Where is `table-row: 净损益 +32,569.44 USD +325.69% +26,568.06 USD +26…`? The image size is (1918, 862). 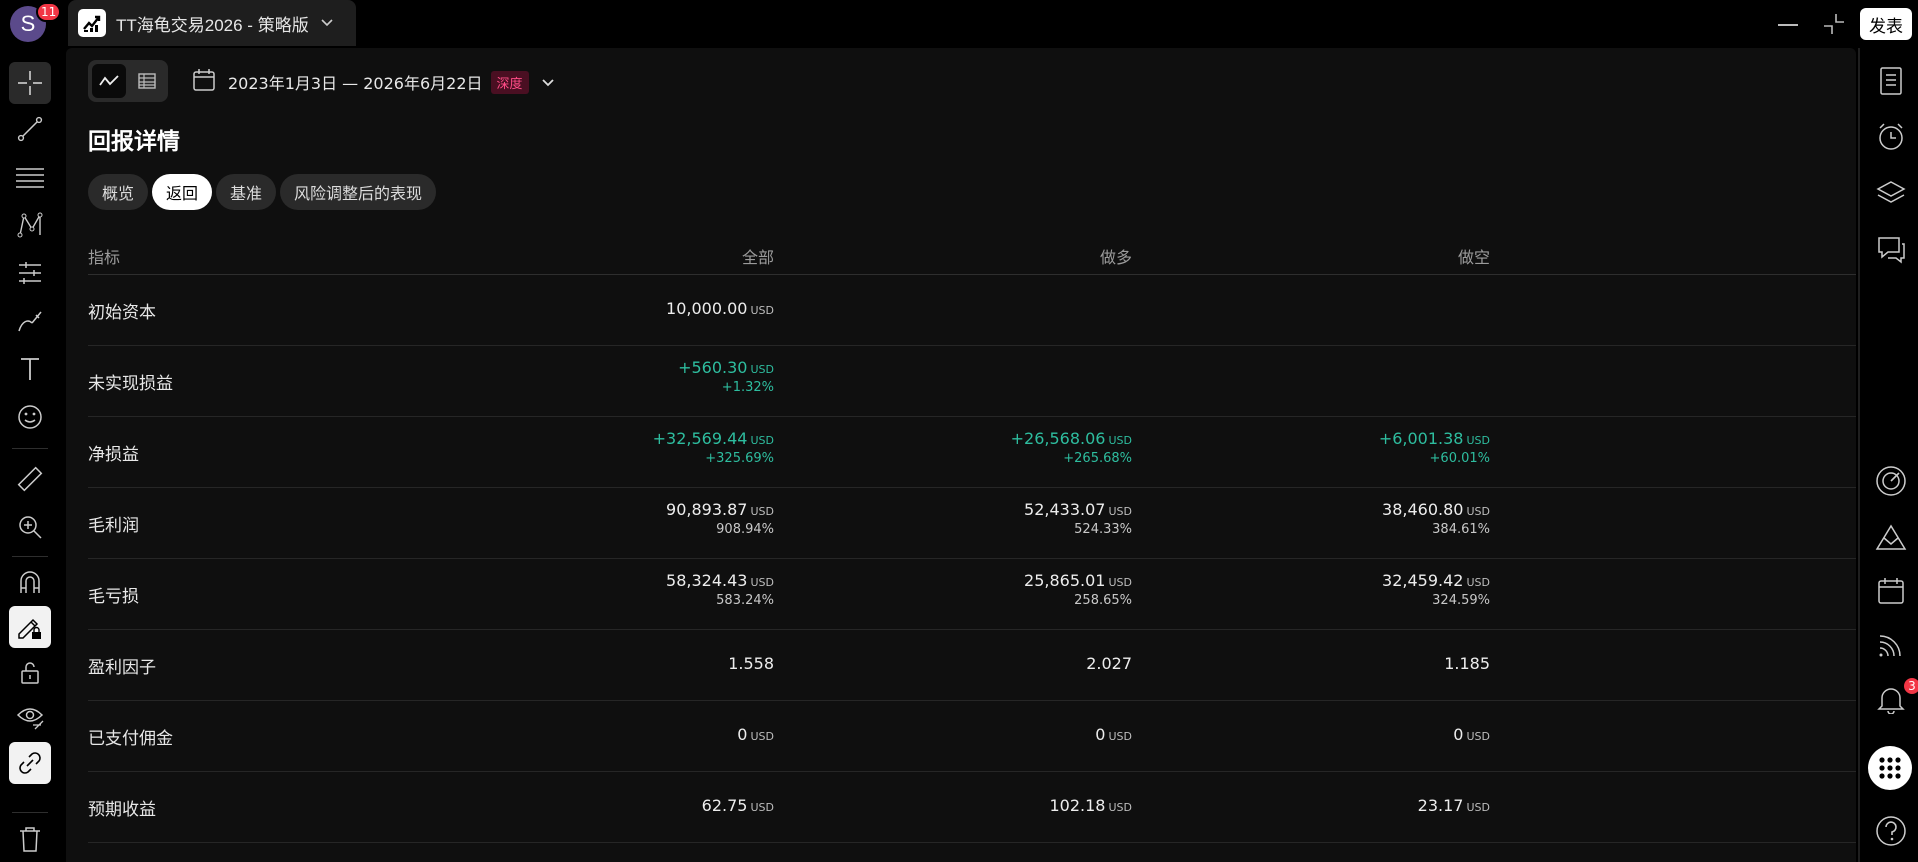 table-row: 净损益 +32,569.44 USD +325.69% +26,568.06 USD +26… is located at coordinates (972, 452).